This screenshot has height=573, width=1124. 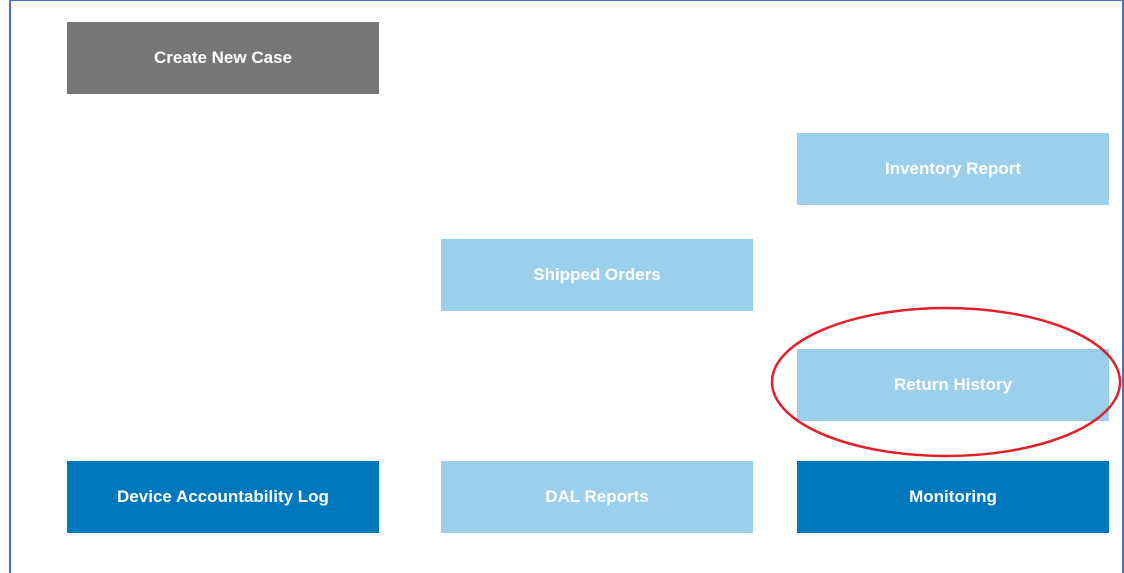 I want to click on return-history-button: Return History, so click(x=953, y=385).